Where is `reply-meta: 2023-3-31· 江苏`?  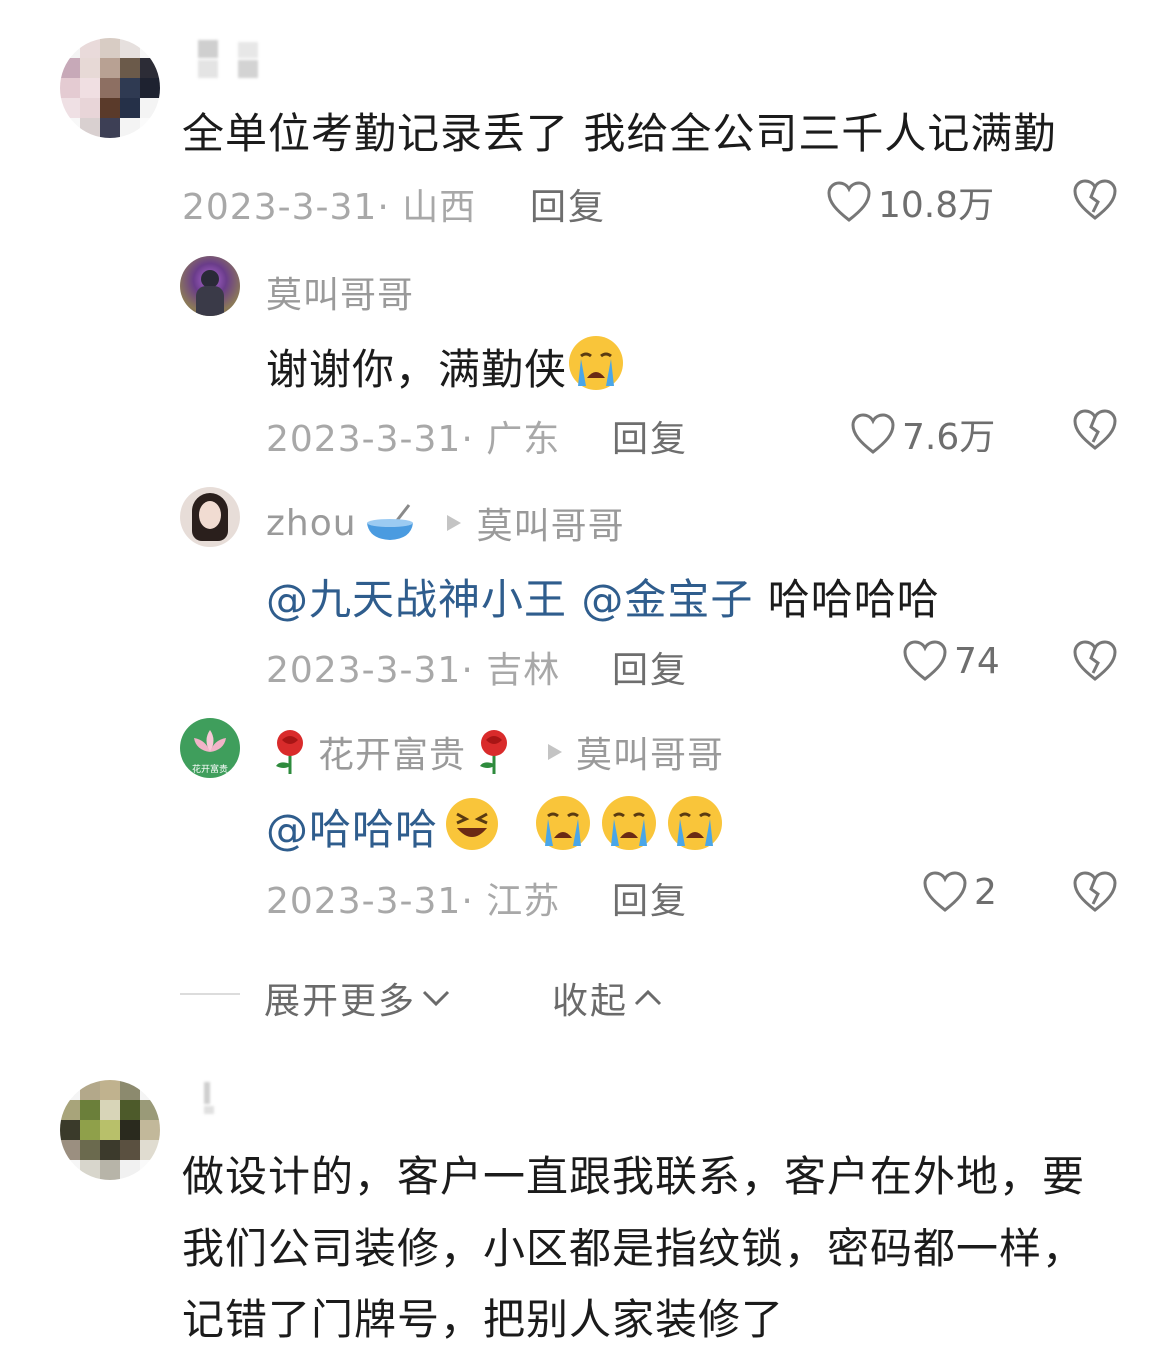 reply-meta: 2023-3-31· 江苏 is located at coordinates (413, 901).